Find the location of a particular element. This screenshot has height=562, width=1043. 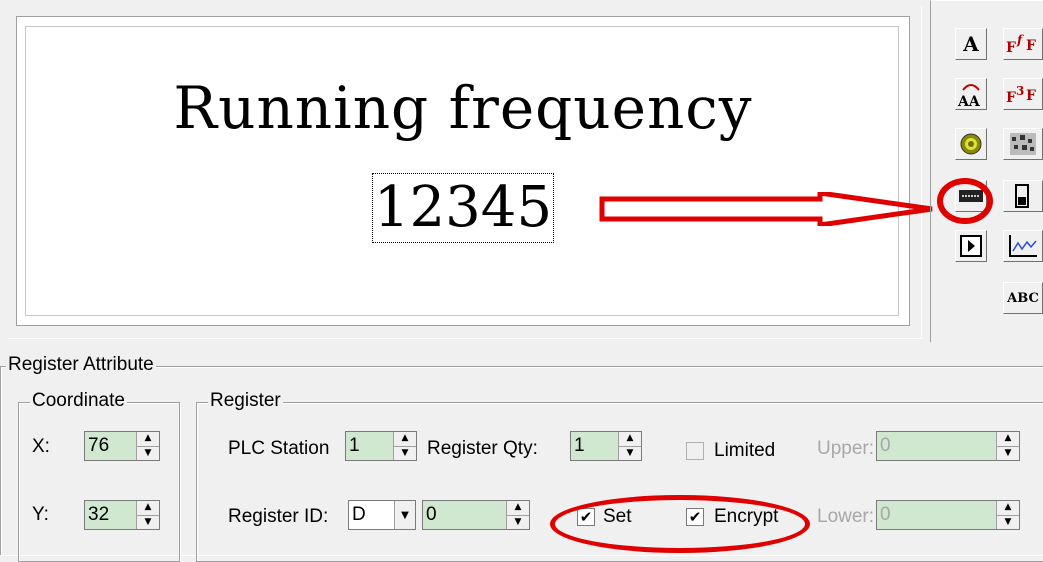

text-tool-glyph: A is located at coordinates (971, 44).